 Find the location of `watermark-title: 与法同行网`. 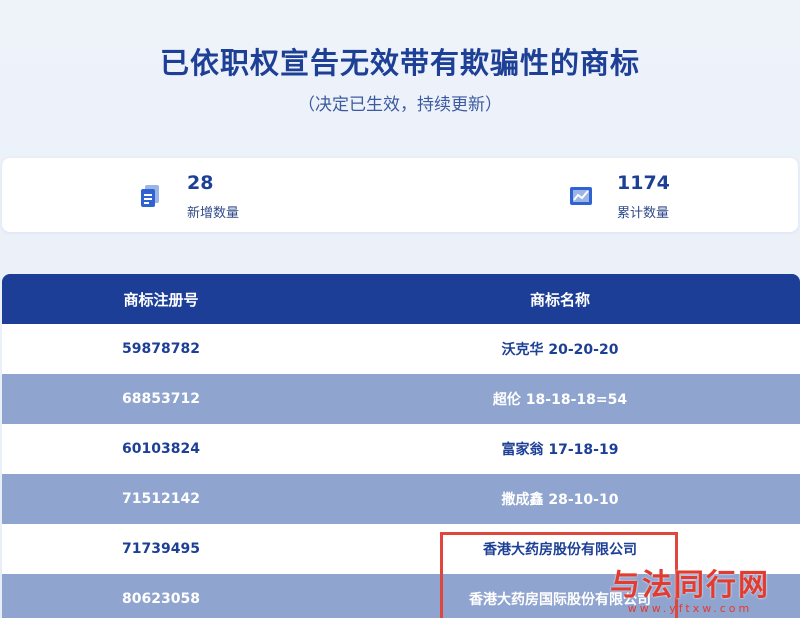

watermark-title: 与法同行网 is located at coordinates (690, 585).